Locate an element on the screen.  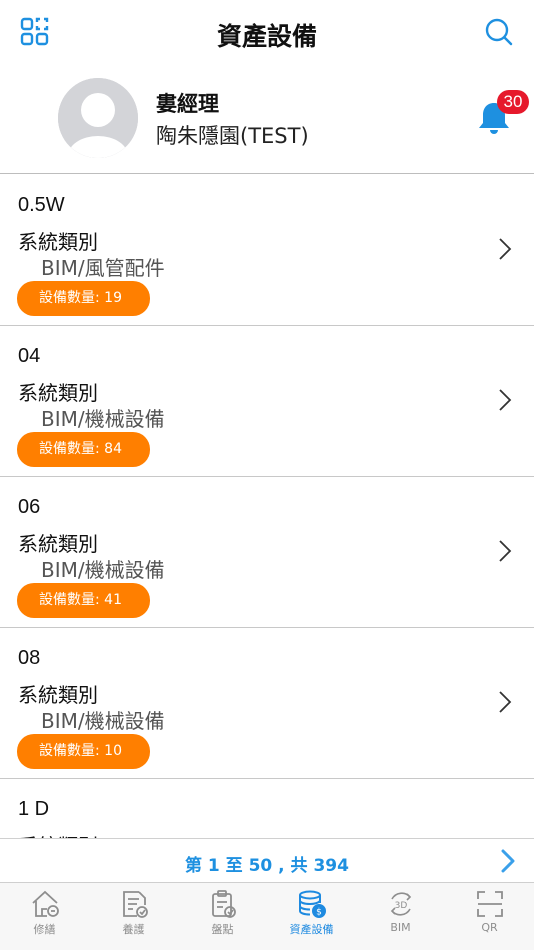
item-name: 1 D is located at coordinates (34, 809).